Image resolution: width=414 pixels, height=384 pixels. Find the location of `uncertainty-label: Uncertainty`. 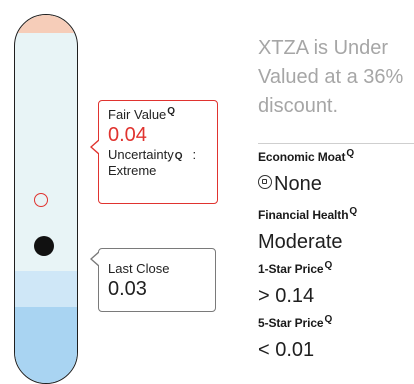

uncertainty-label: Uncertainty is located at coordinates (141, 154).